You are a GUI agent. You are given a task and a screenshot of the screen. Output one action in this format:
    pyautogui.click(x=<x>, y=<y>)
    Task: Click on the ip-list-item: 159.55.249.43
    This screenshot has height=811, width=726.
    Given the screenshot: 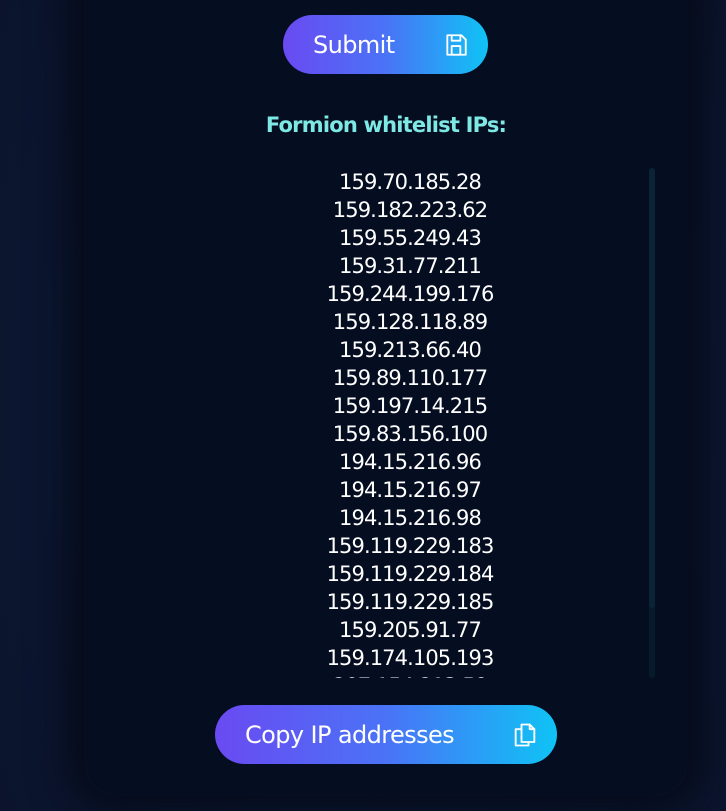 What is the action you would take?
    pyautogui.click(x=410, y=238)
    